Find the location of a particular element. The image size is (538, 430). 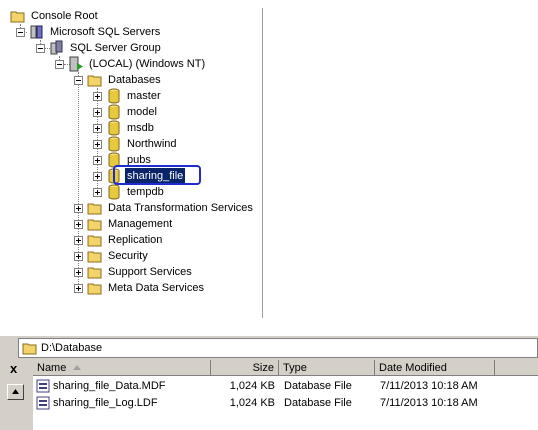

column-header-filler is located at coordinates (516, 368).